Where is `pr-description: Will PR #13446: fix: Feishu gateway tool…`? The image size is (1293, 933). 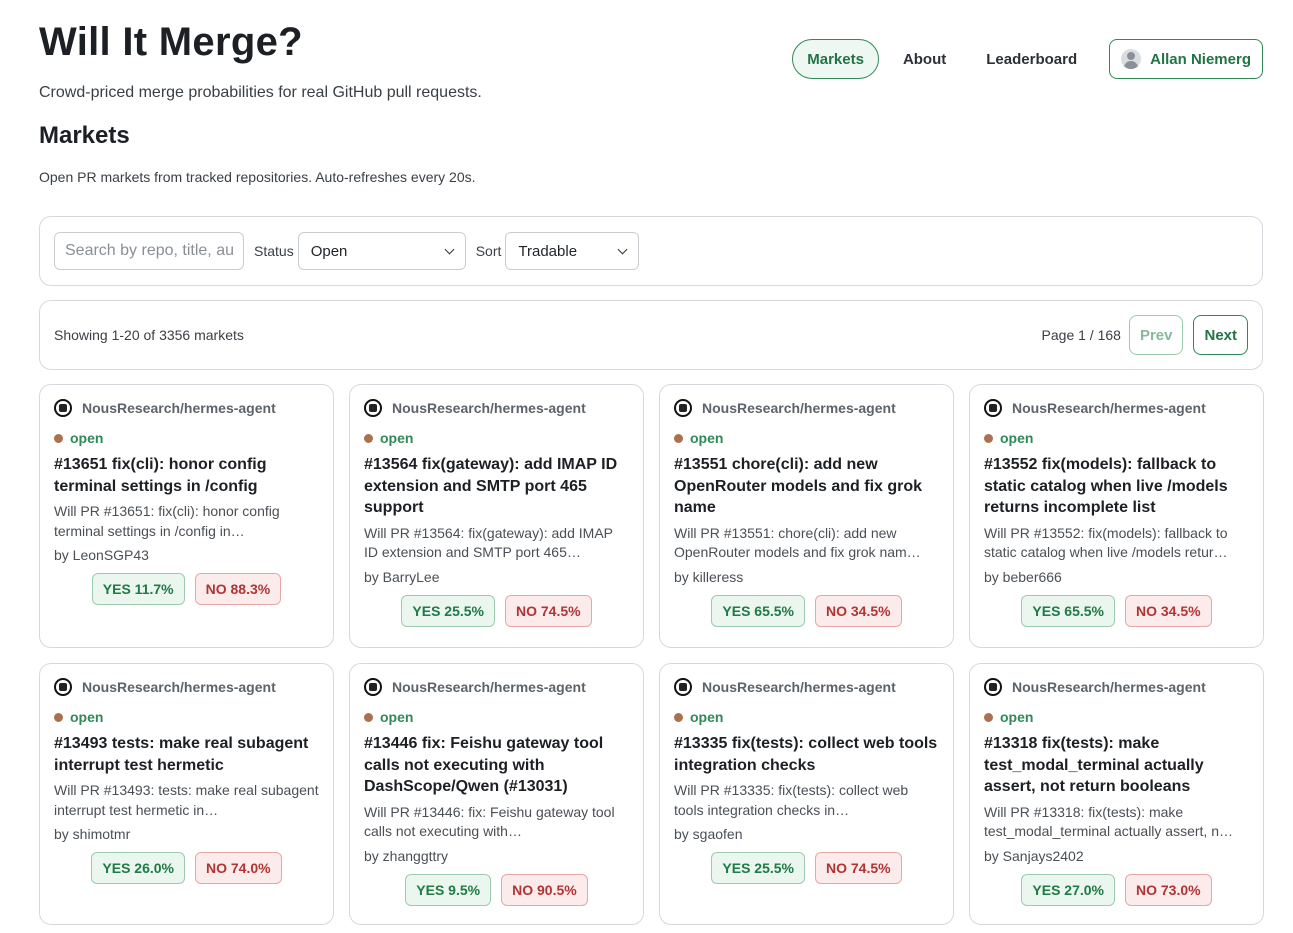
pr-description: Will PR #13446: fix: Feishu gateway tool… is located at coordinates (489, 821).